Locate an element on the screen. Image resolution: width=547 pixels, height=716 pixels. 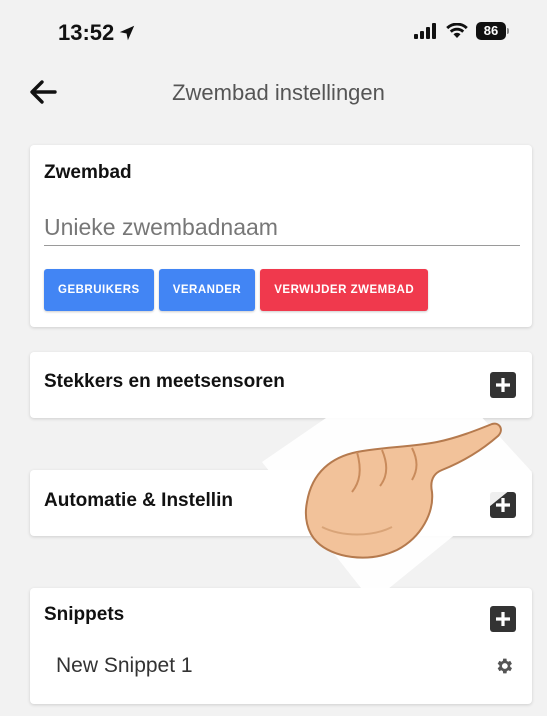
pool-card-title: Zwembad is located at coordinates (88, 172).